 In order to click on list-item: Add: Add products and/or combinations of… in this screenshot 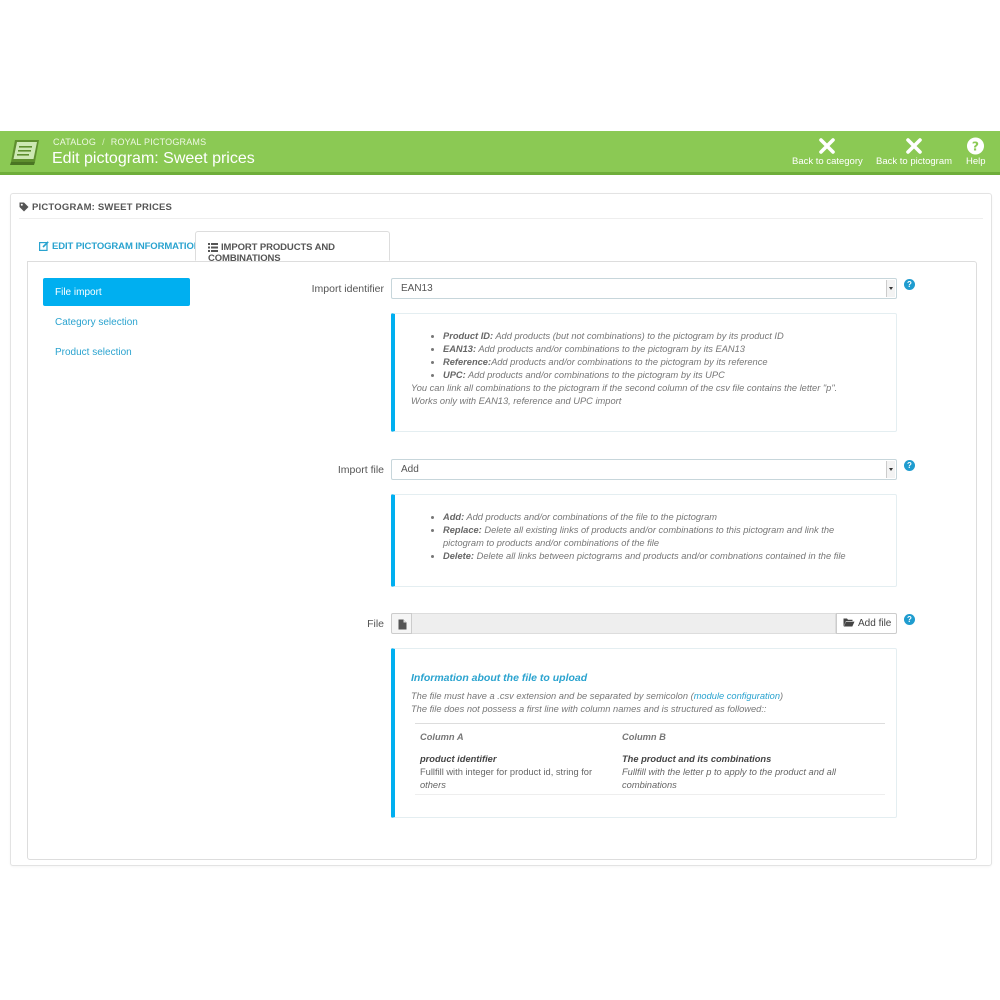, I will do `click(669, 517)`.